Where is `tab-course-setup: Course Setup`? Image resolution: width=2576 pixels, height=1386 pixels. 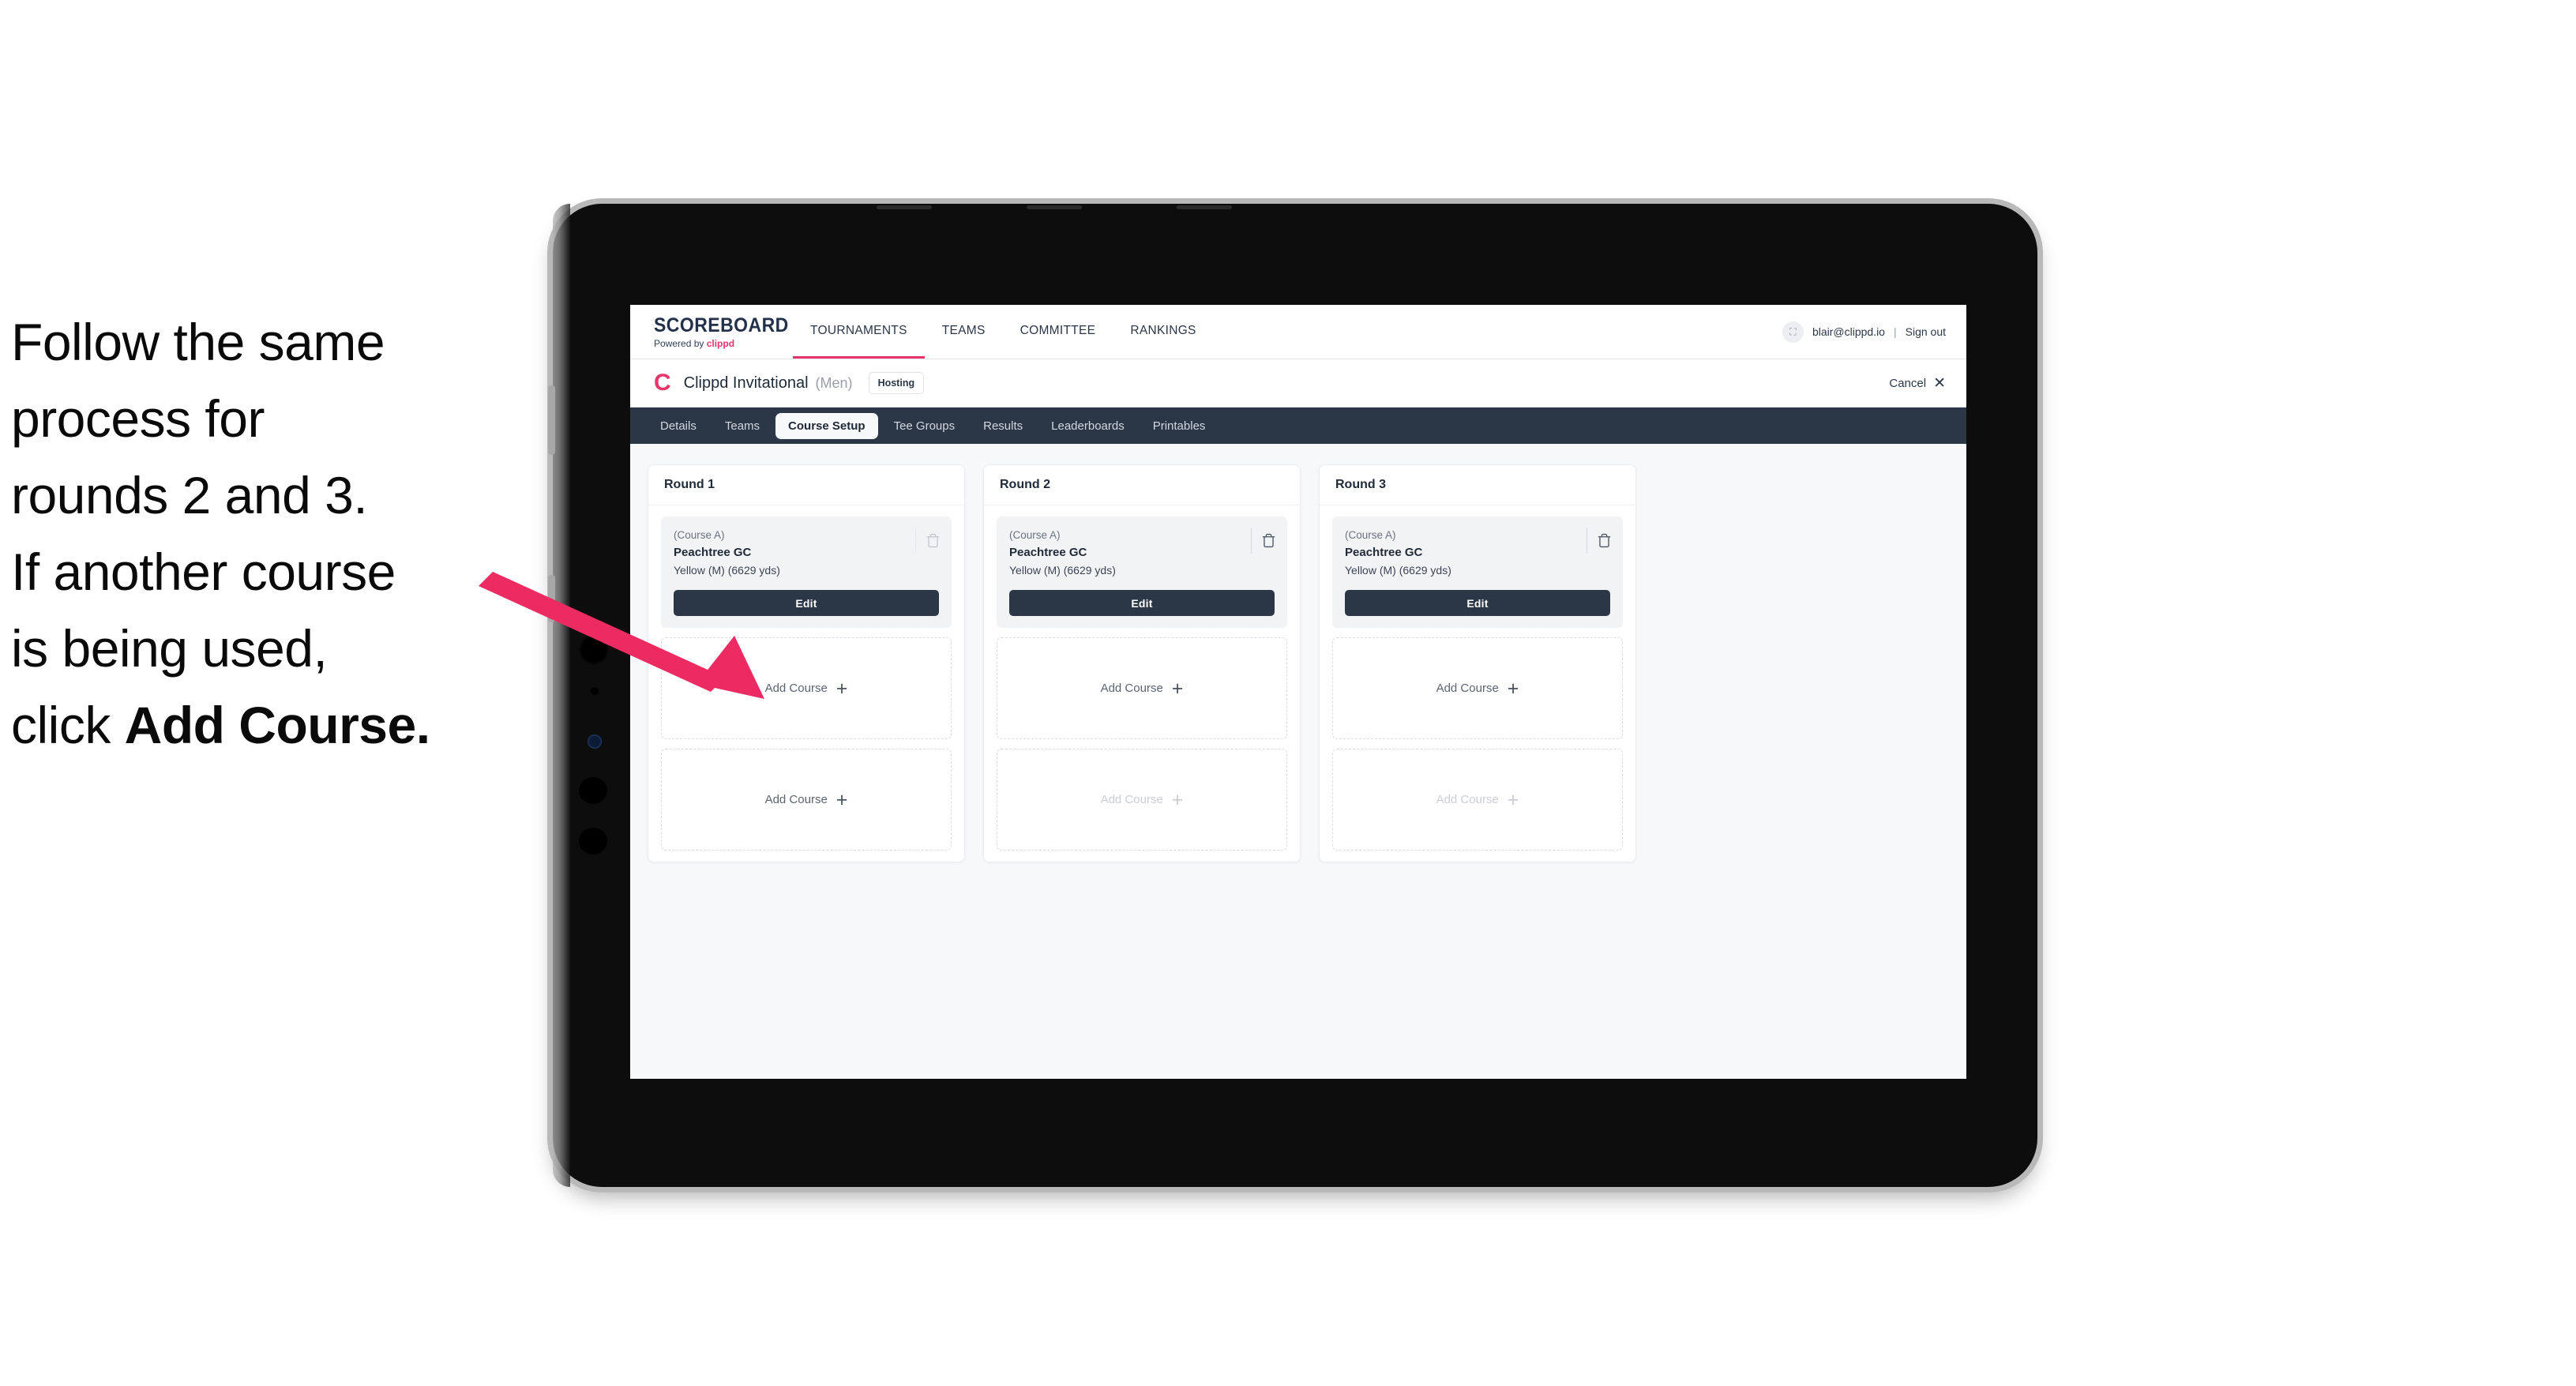
tab-course-setup: Course Setup is located at coordinates (826, 425).